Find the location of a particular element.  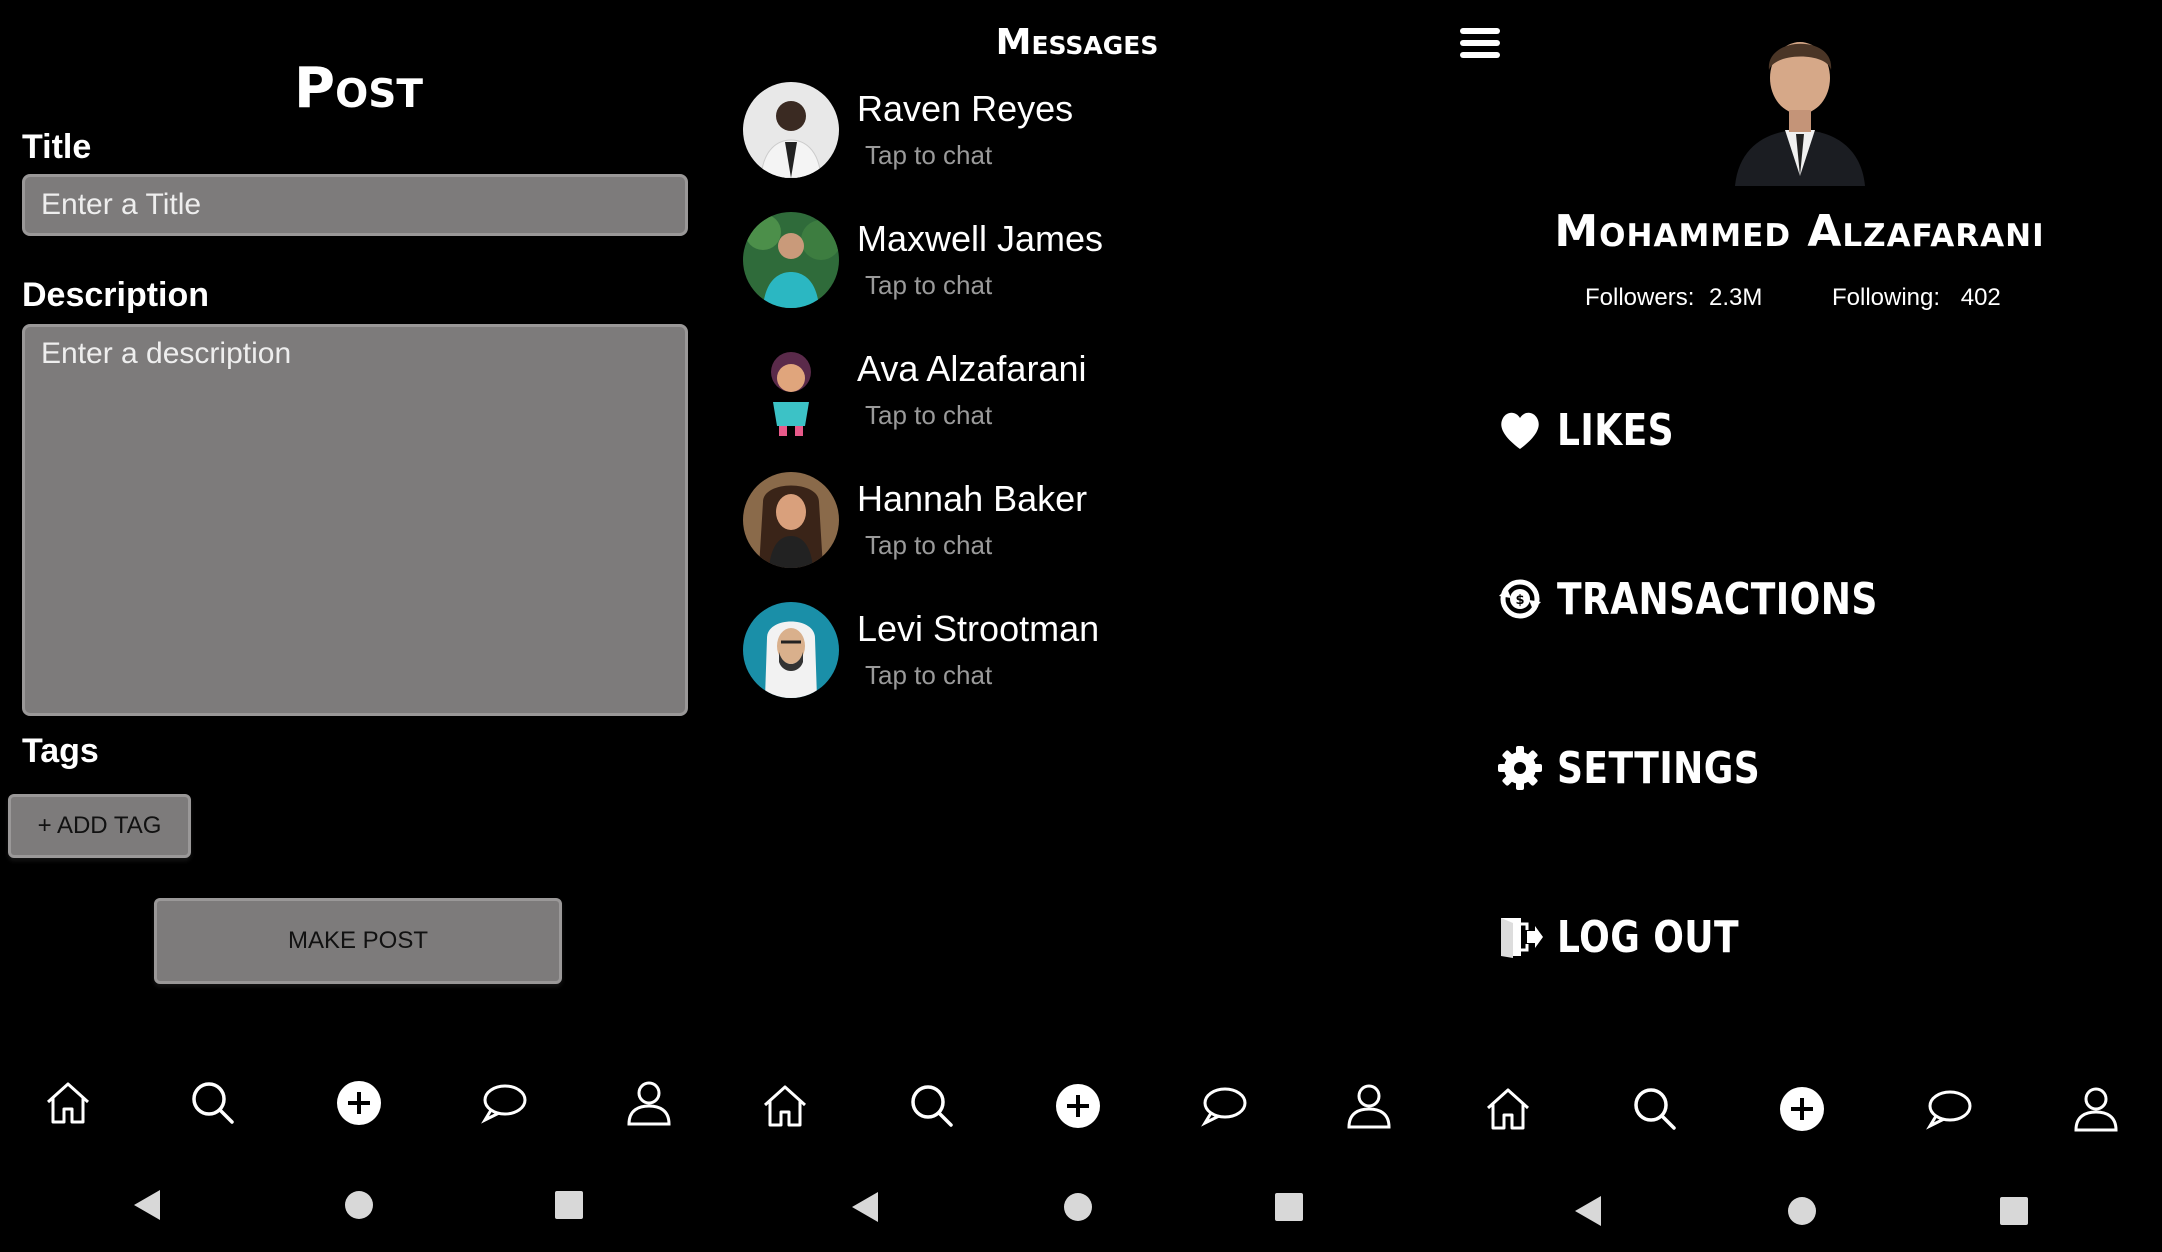

chat-list-item: Hannah Baker Tap to chat is located at coordinates (1073, 527).